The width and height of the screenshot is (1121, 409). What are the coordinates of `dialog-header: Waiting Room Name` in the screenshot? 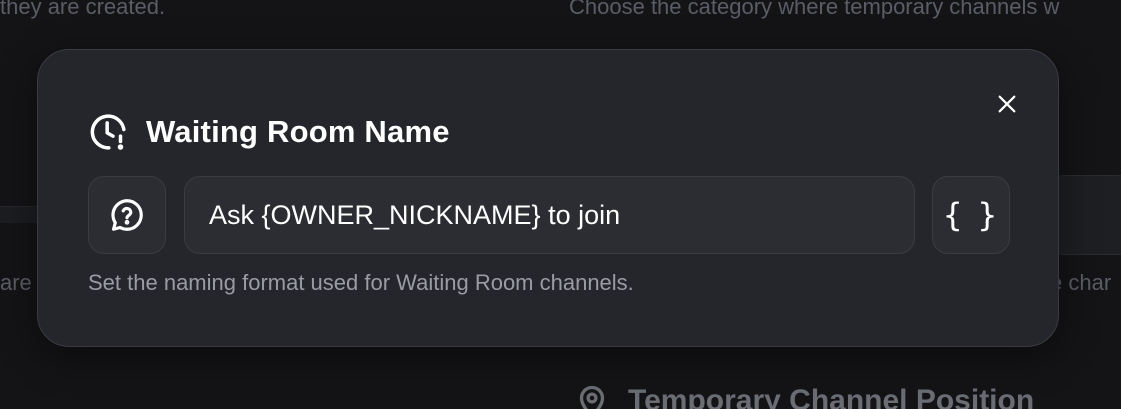 It's located at (269, 132).